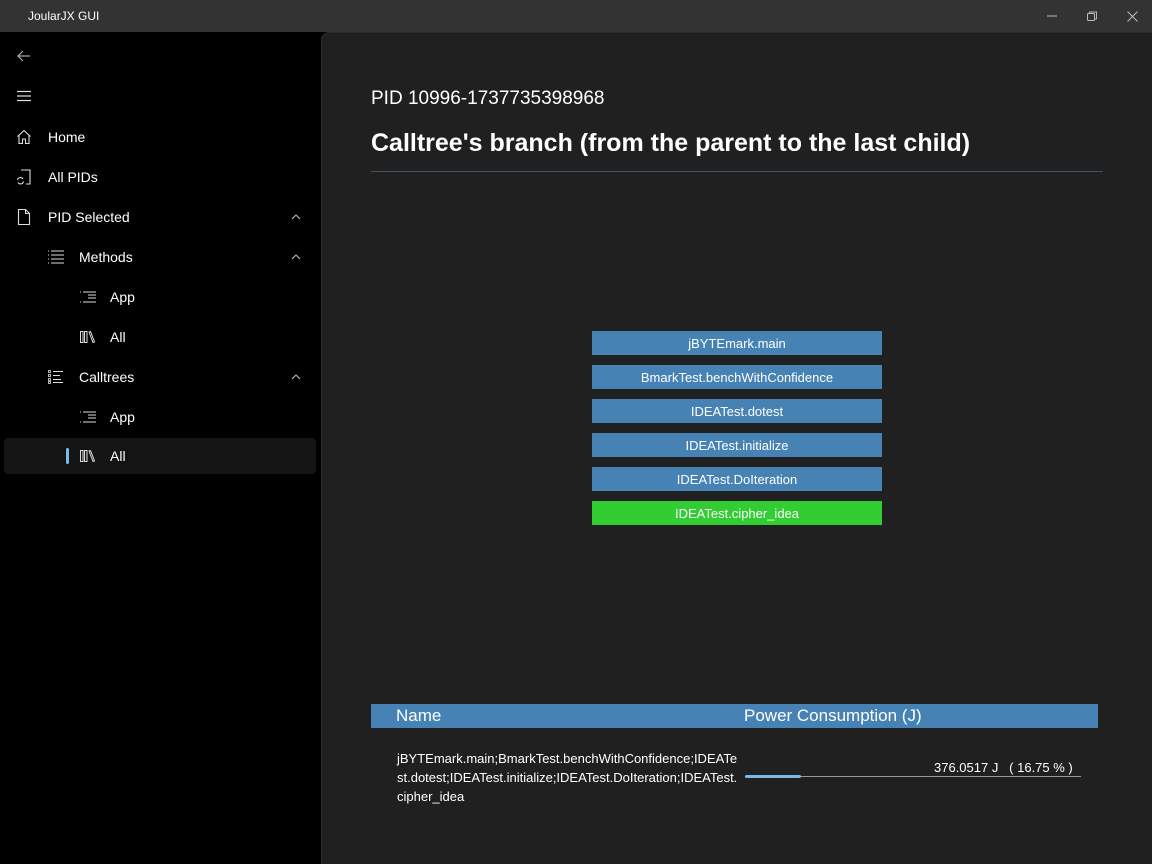 Image resolution: width=1152 pixels, height=864 pixels. I want to click on energy-progress-bar, so click(913, 777).